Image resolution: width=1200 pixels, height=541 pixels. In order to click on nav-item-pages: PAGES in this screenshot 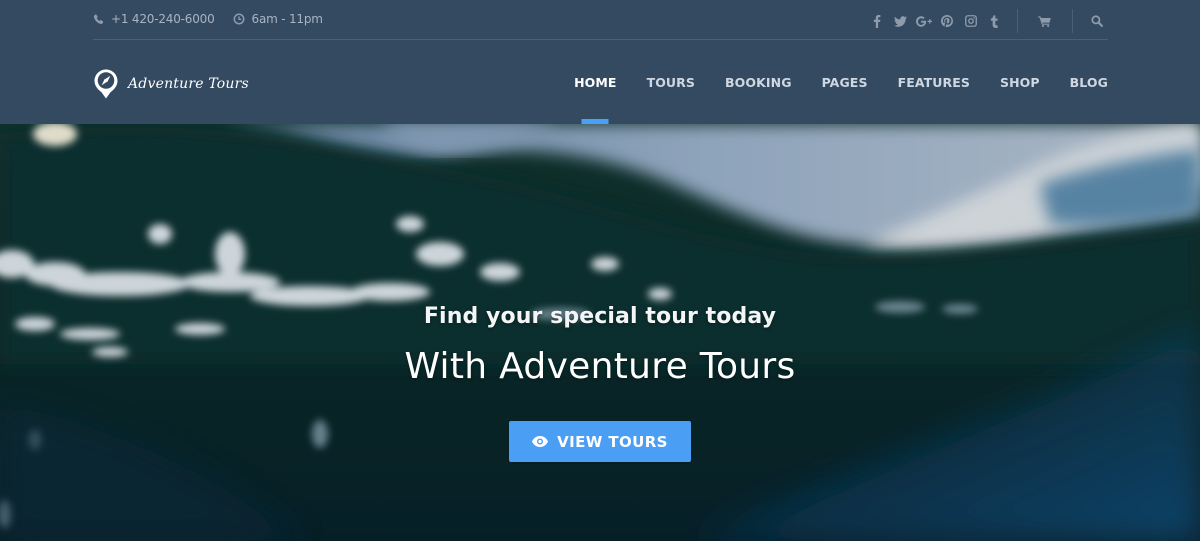, I will do `click(845, 82)`.